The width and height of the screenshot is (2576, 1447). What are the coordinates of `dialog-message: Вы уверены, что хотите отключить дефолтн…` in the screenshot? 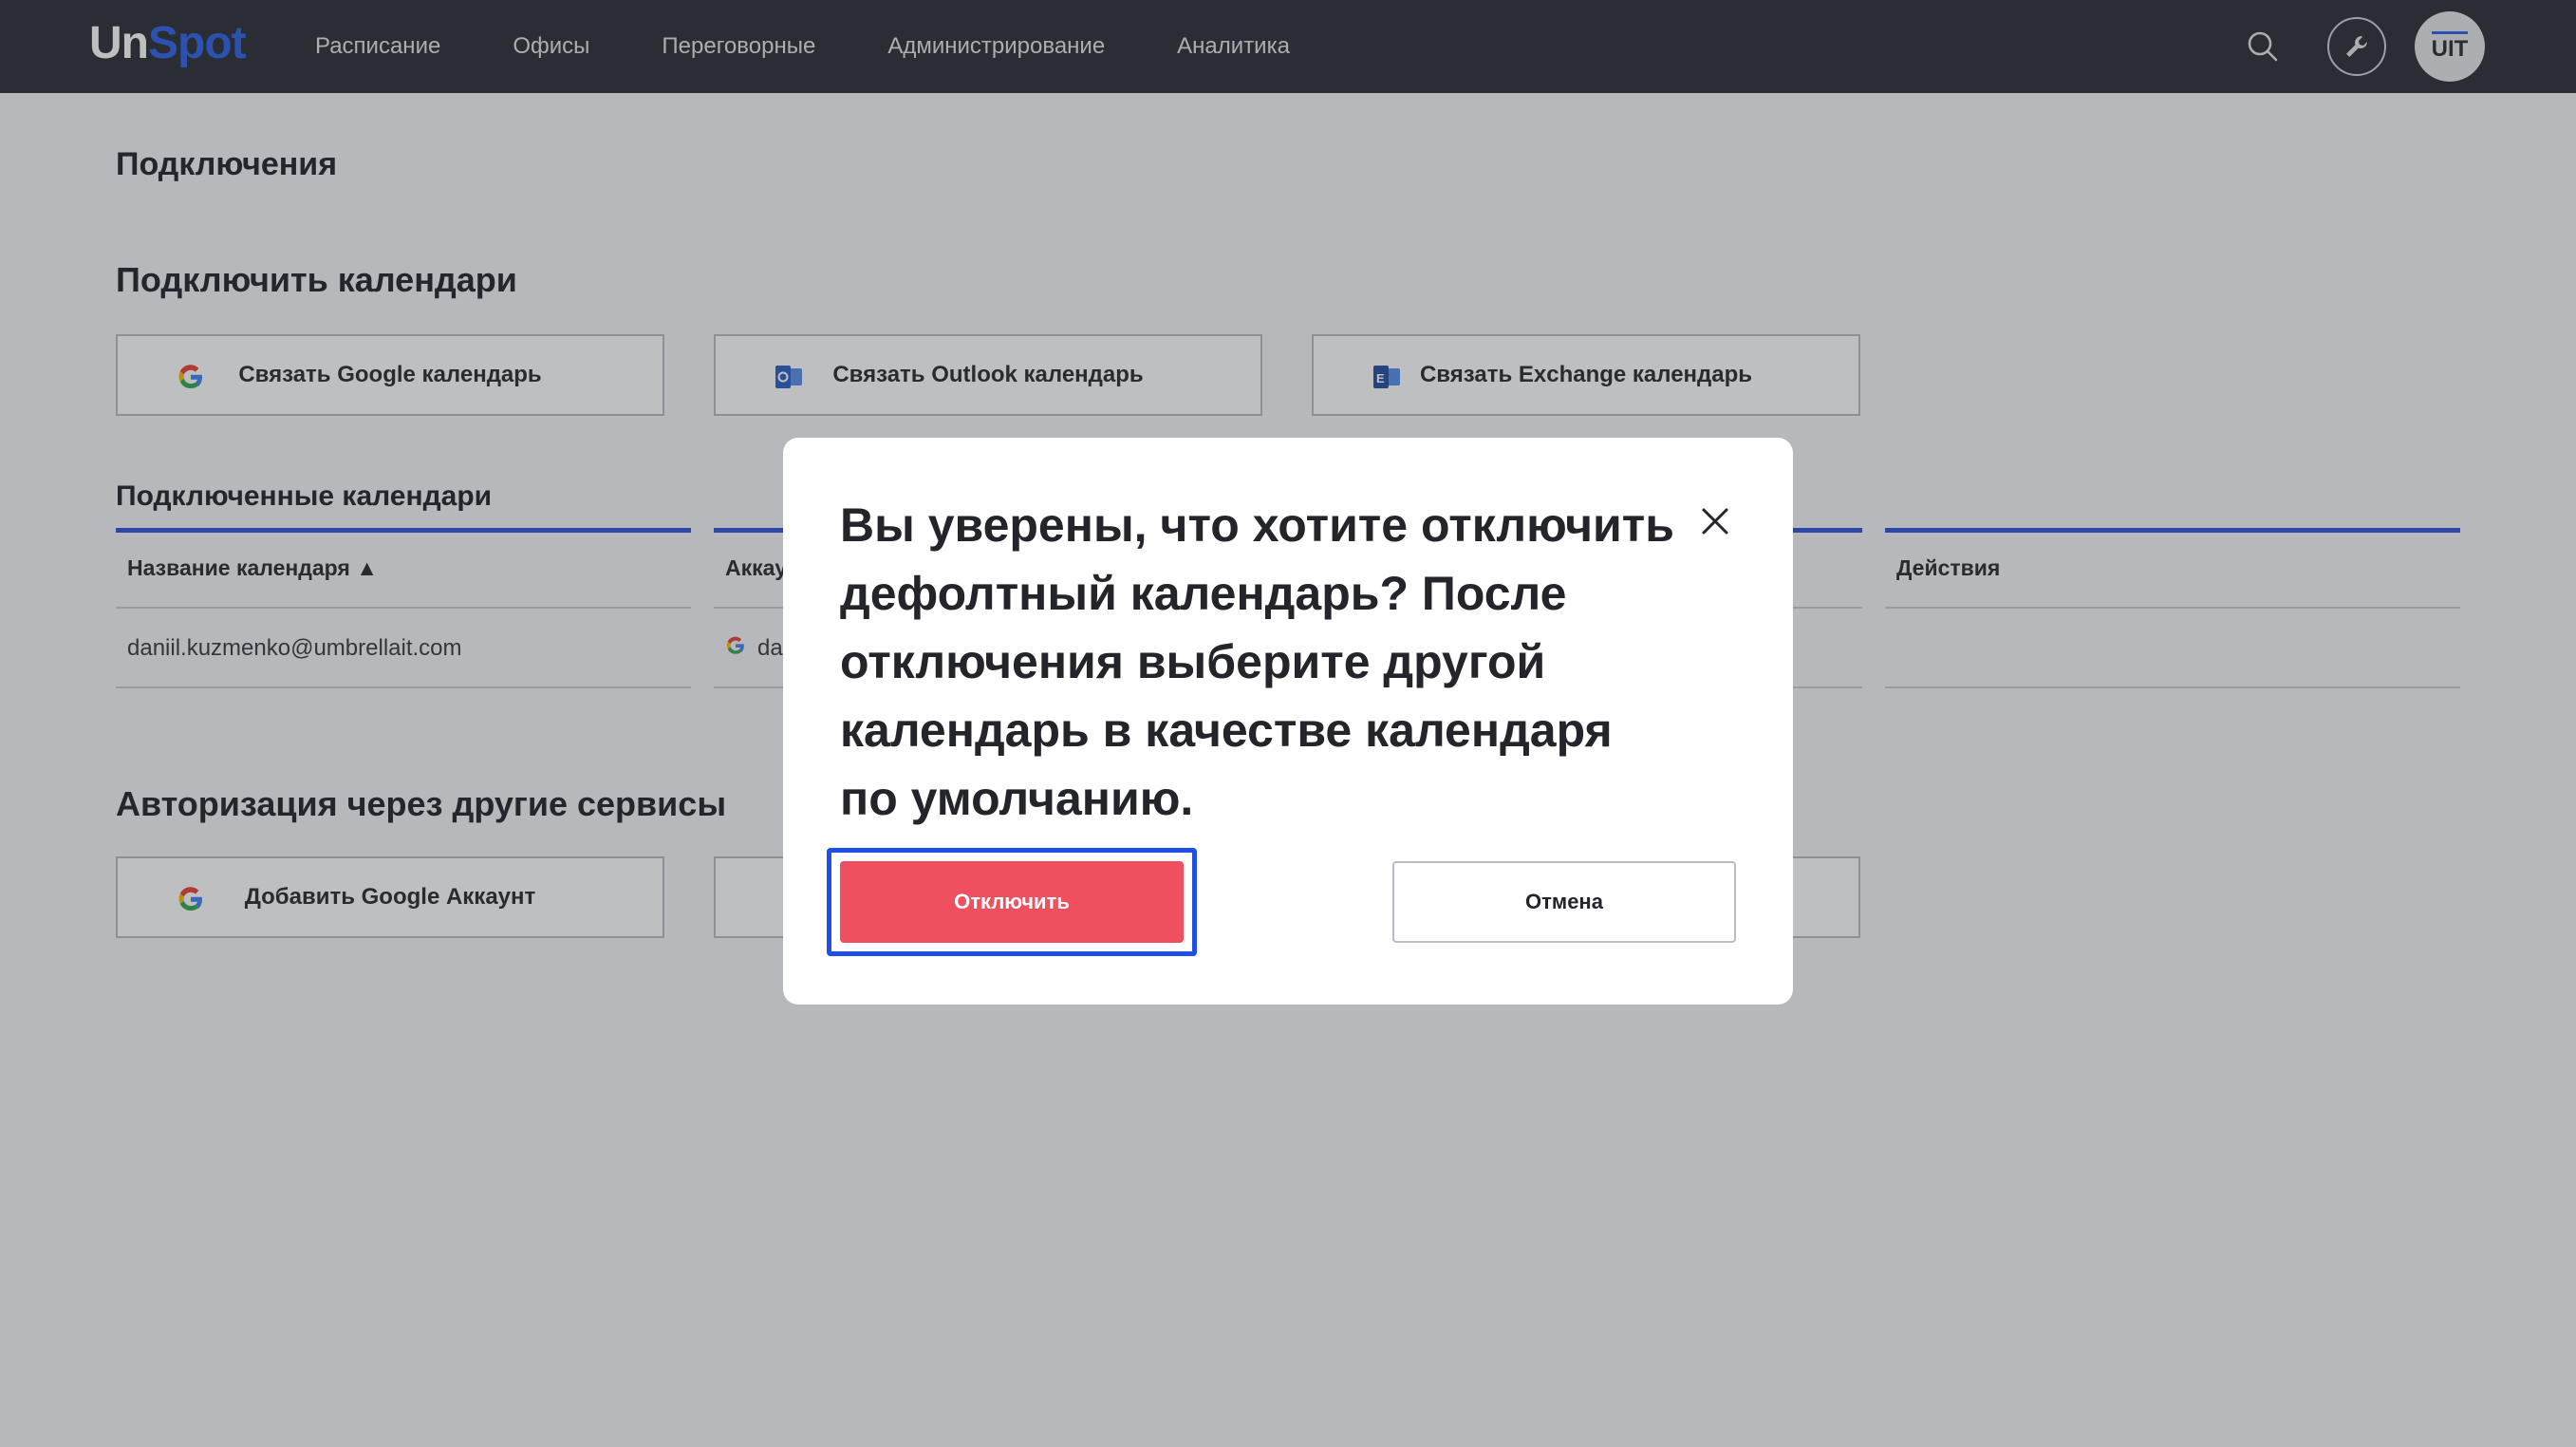 It's located at (1257, 661).